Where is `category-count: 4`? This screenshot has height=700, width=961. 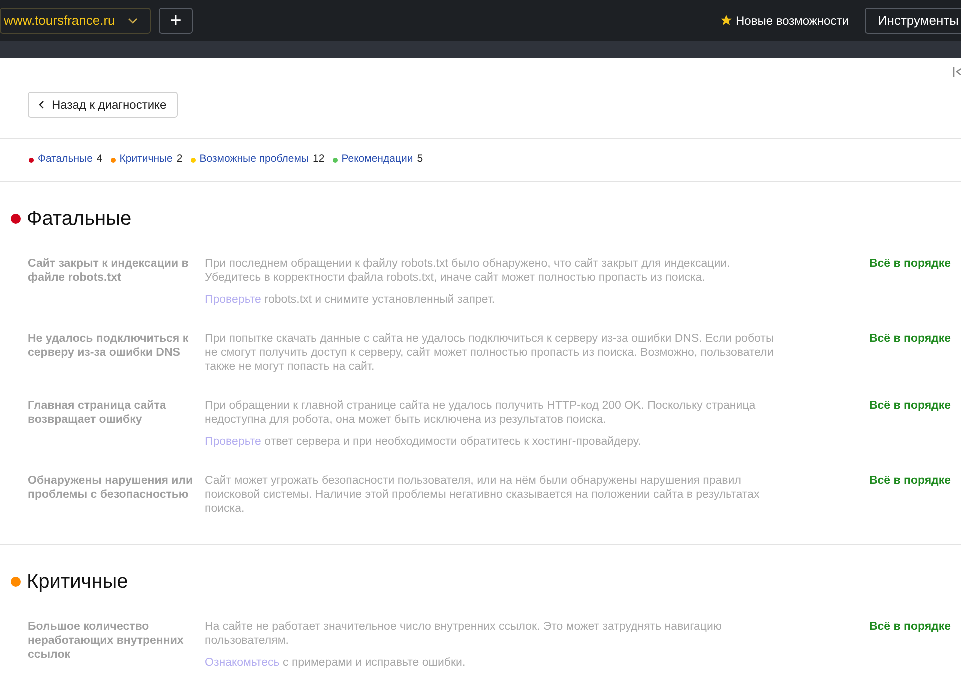 category-count: 4 is located at coordinates (99, 160).